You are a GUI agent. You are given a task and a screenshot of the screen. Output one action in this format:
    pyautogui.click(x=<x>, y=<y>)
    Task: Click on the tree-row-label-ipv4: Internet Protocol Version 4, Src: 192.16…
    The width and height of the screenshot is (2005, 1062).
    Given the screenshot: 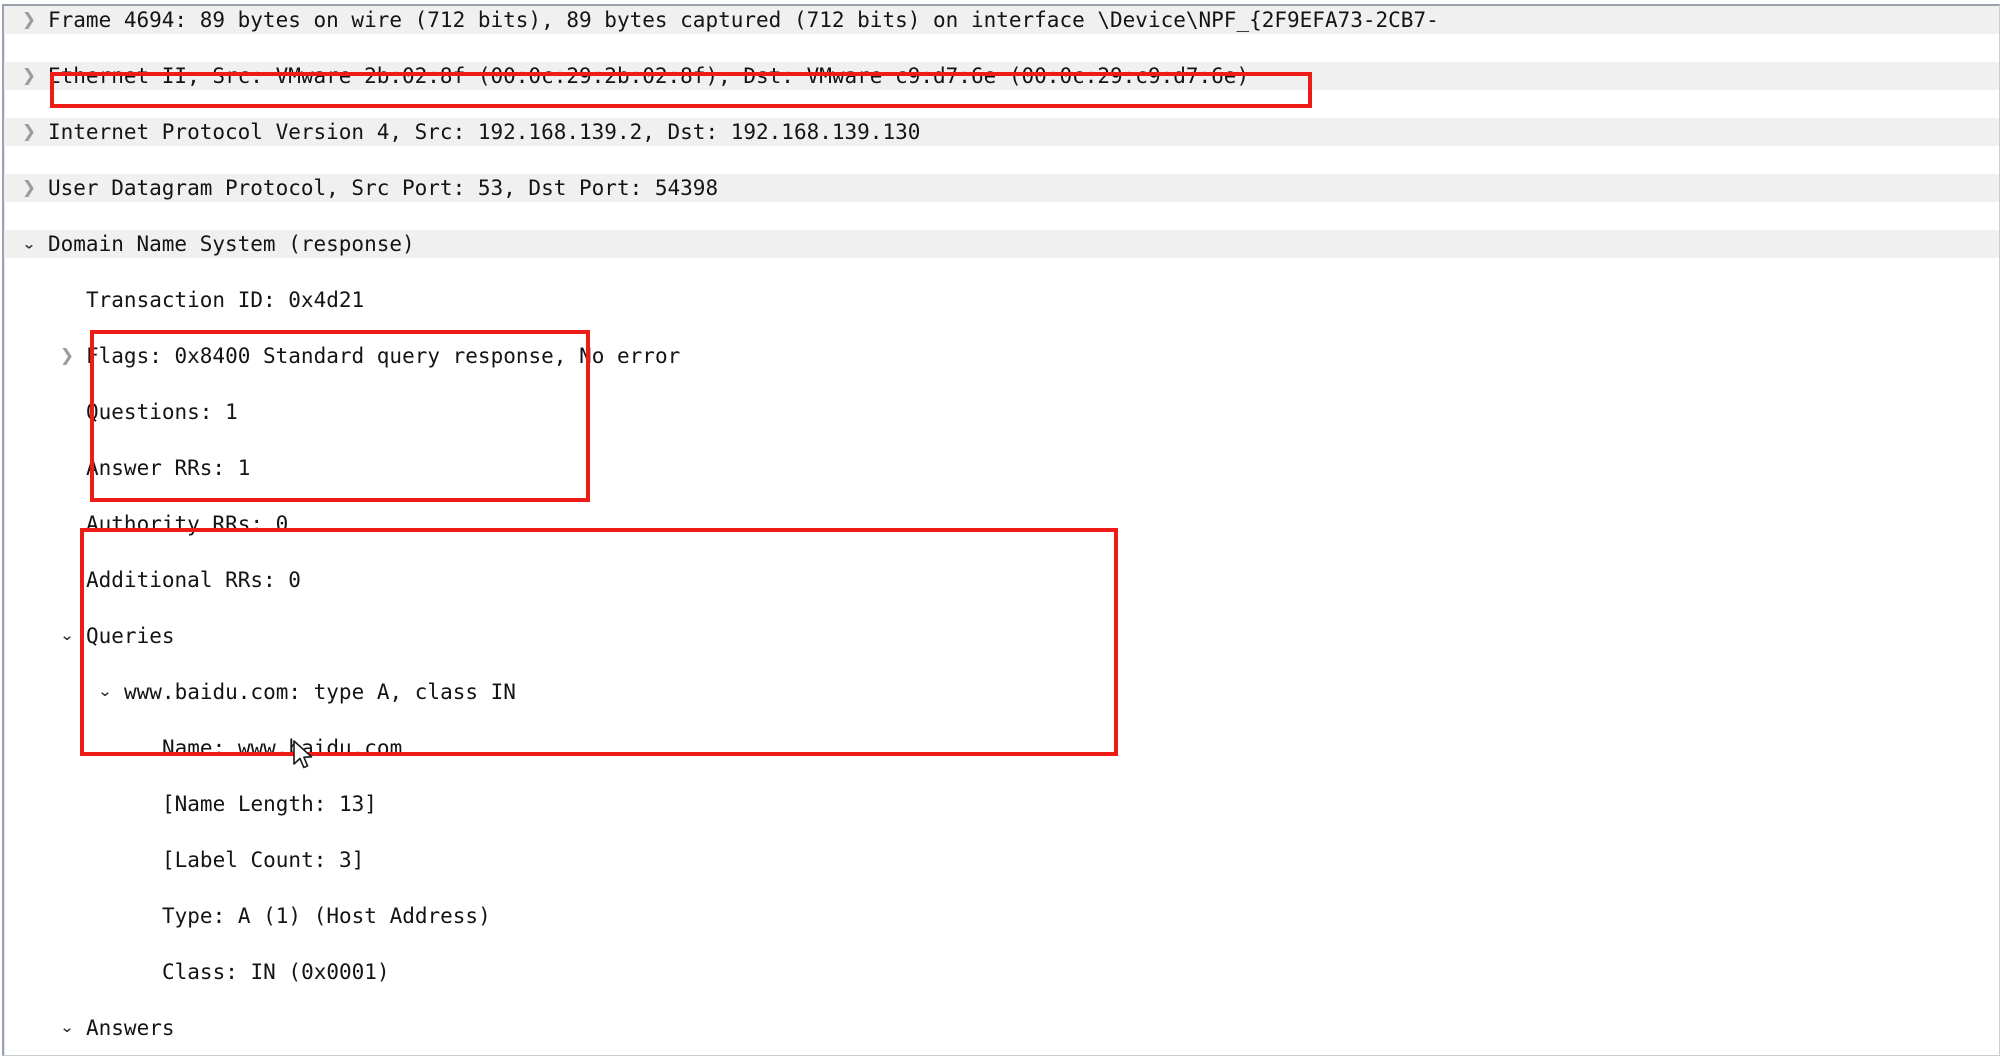 What is the action you would take?
    pyautogui.click(x=484, y=132)
    